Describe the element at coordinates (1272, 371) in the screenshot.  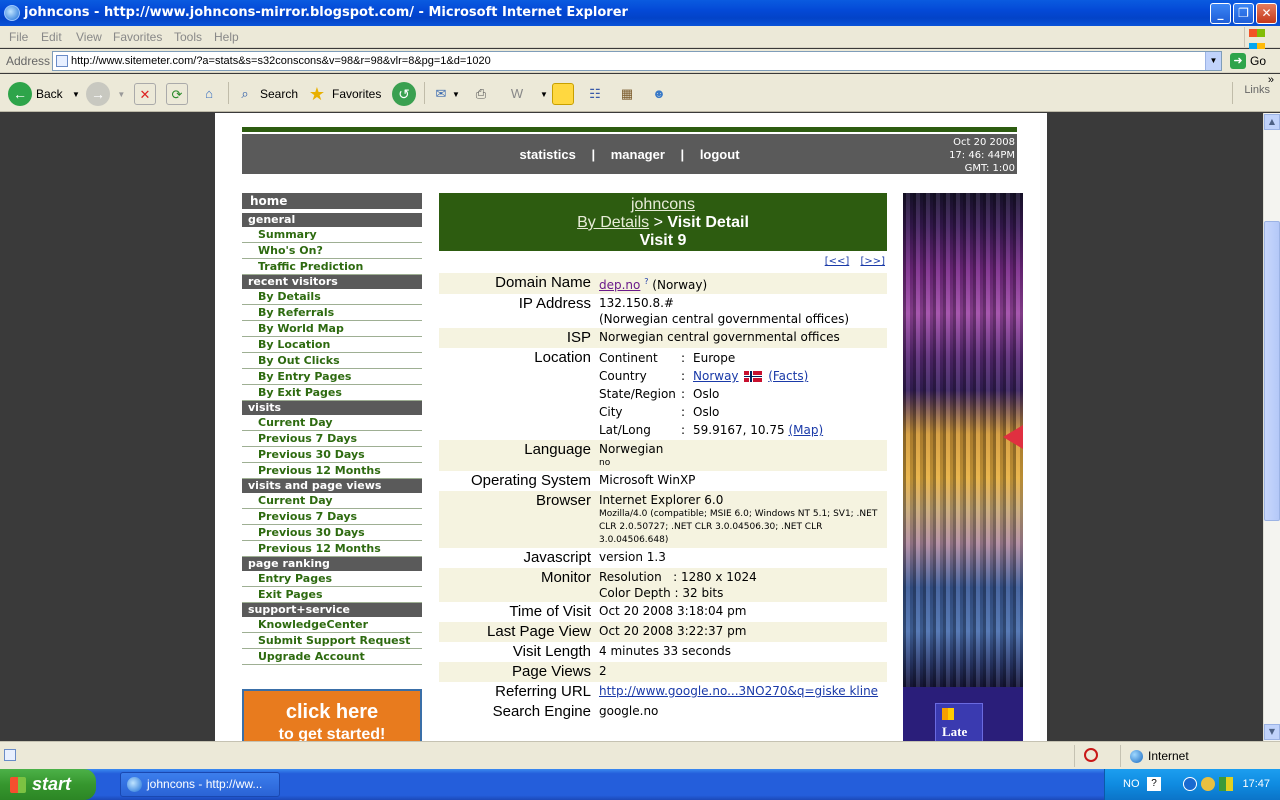
I see `scroll-thumb` at that location.